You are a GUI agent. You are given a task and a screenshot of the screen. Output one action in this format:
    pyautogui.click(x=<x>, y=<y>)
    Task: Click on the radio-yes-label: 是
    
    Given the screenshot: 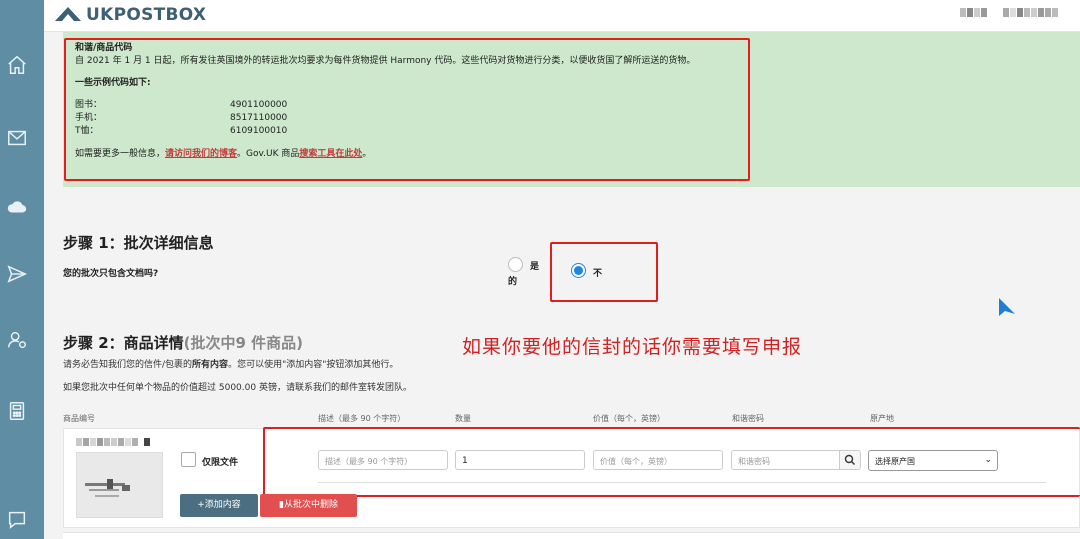 What is the action you would take?
    pyautogui.click(x=535, y=267)
    